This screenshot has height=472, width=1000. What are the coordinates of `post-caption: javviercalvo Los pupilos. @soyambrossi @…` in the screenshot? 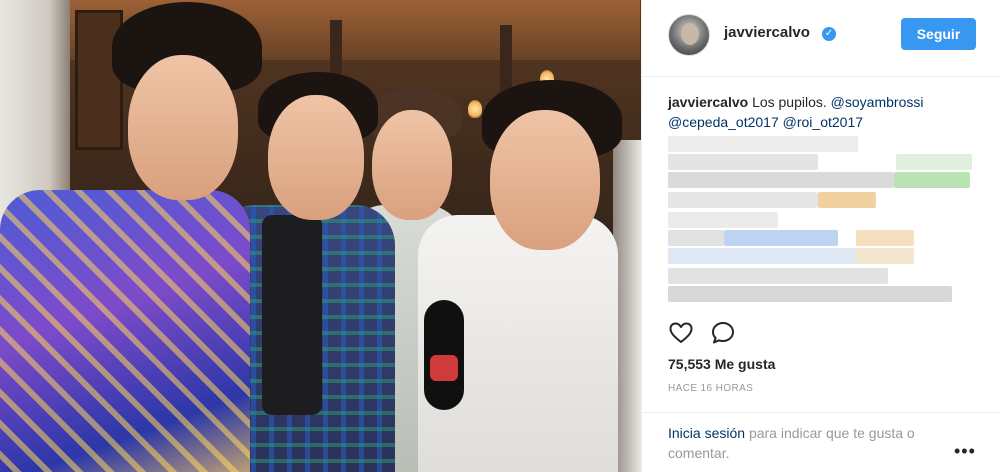 It's located at (828, 112).